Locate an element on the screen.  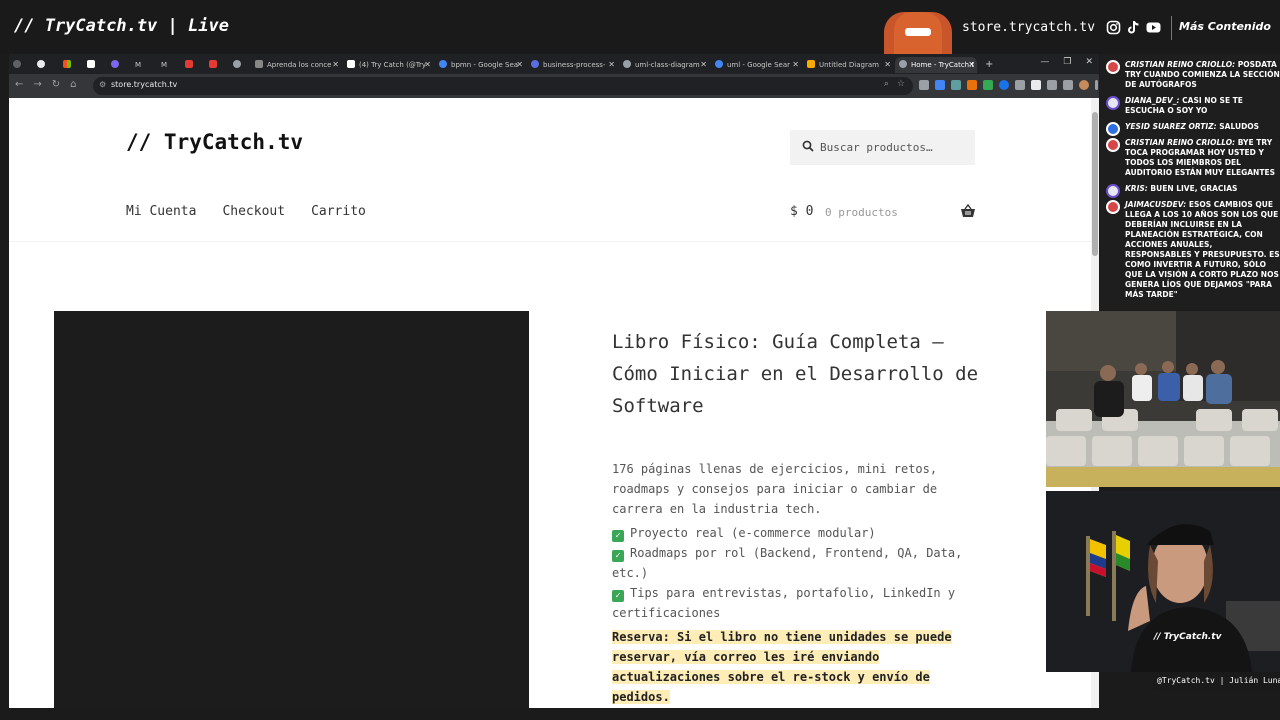
search-input is located at coordinates (895, 147).